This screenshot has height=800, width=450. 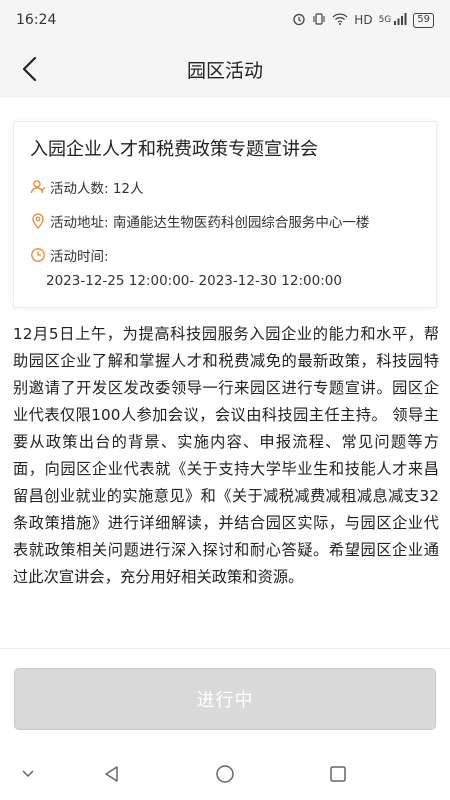 I want to click on back-nav-button, so click(x=112, y=774).